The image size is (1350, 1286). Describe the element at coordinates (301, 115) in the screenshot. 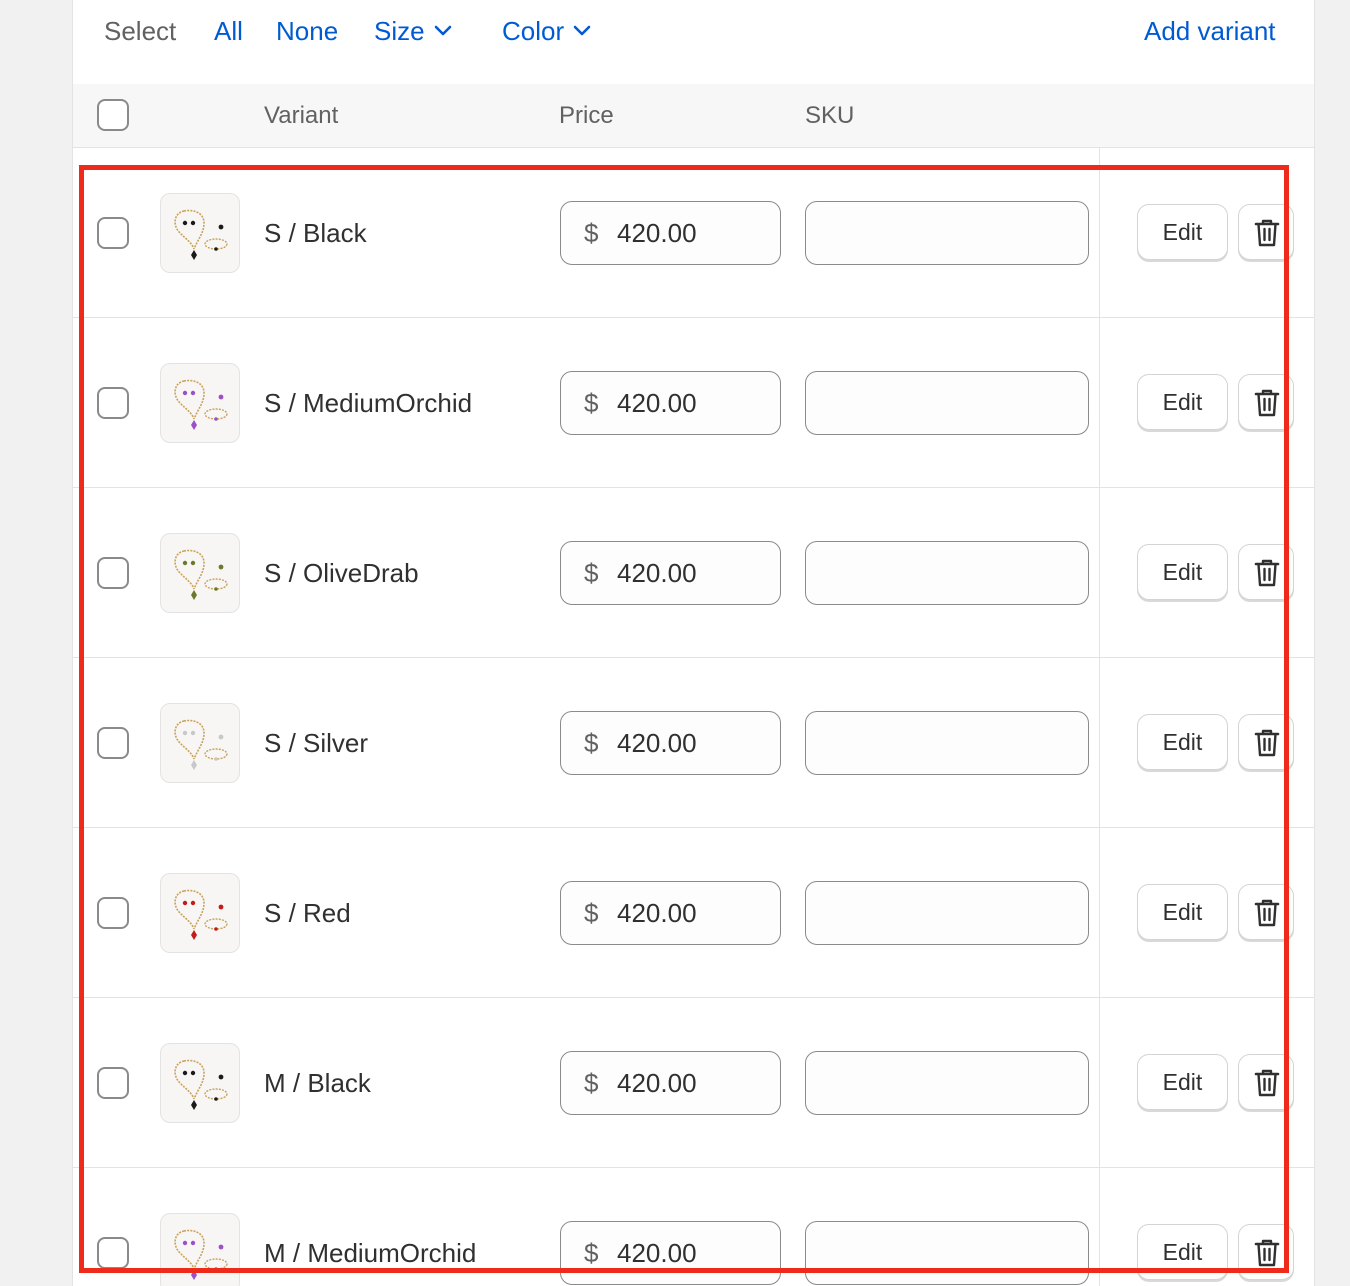

I see `variant-column-header: Variant` at that location.